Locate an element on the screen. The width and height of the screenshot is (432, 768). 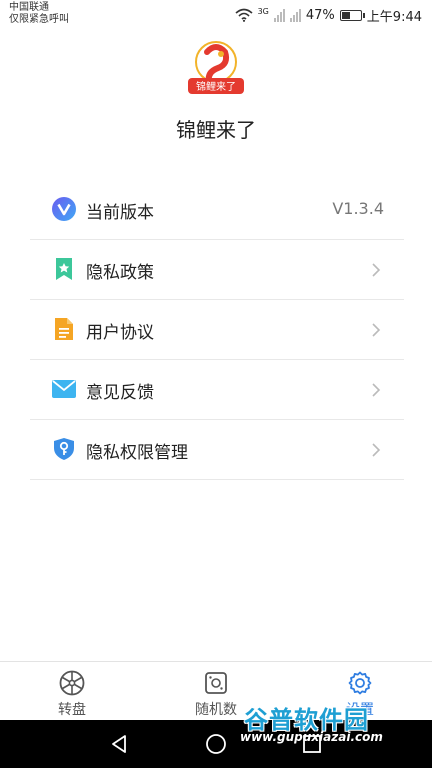
menu-label-privacy-permissions: 隐私权限管理 is located at coordinates (137, 453).